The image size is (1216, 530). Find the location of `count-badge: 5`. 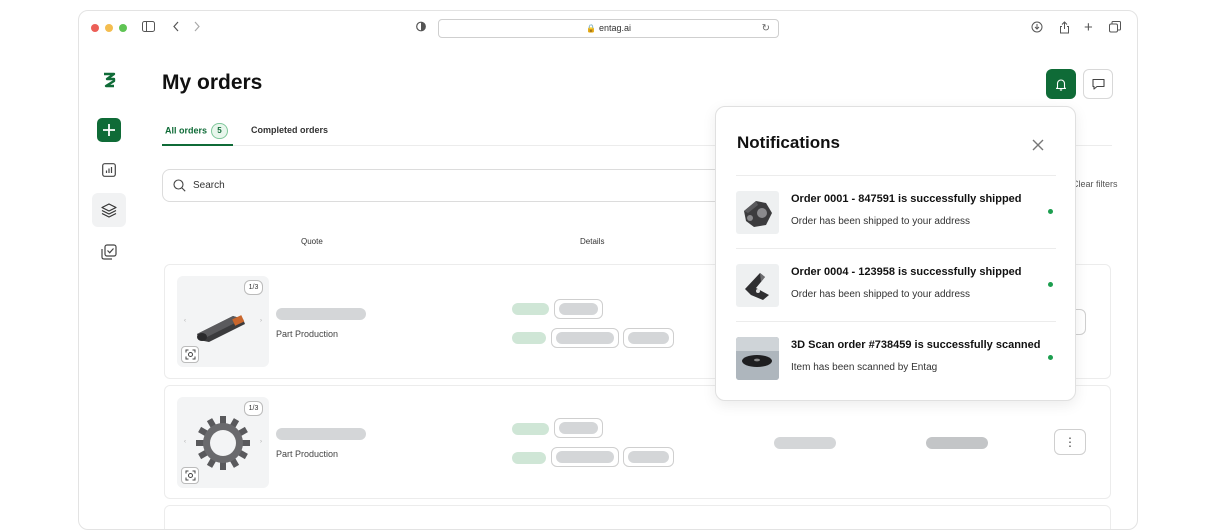

count-badge: 5 is located at coordinates (220, 131).